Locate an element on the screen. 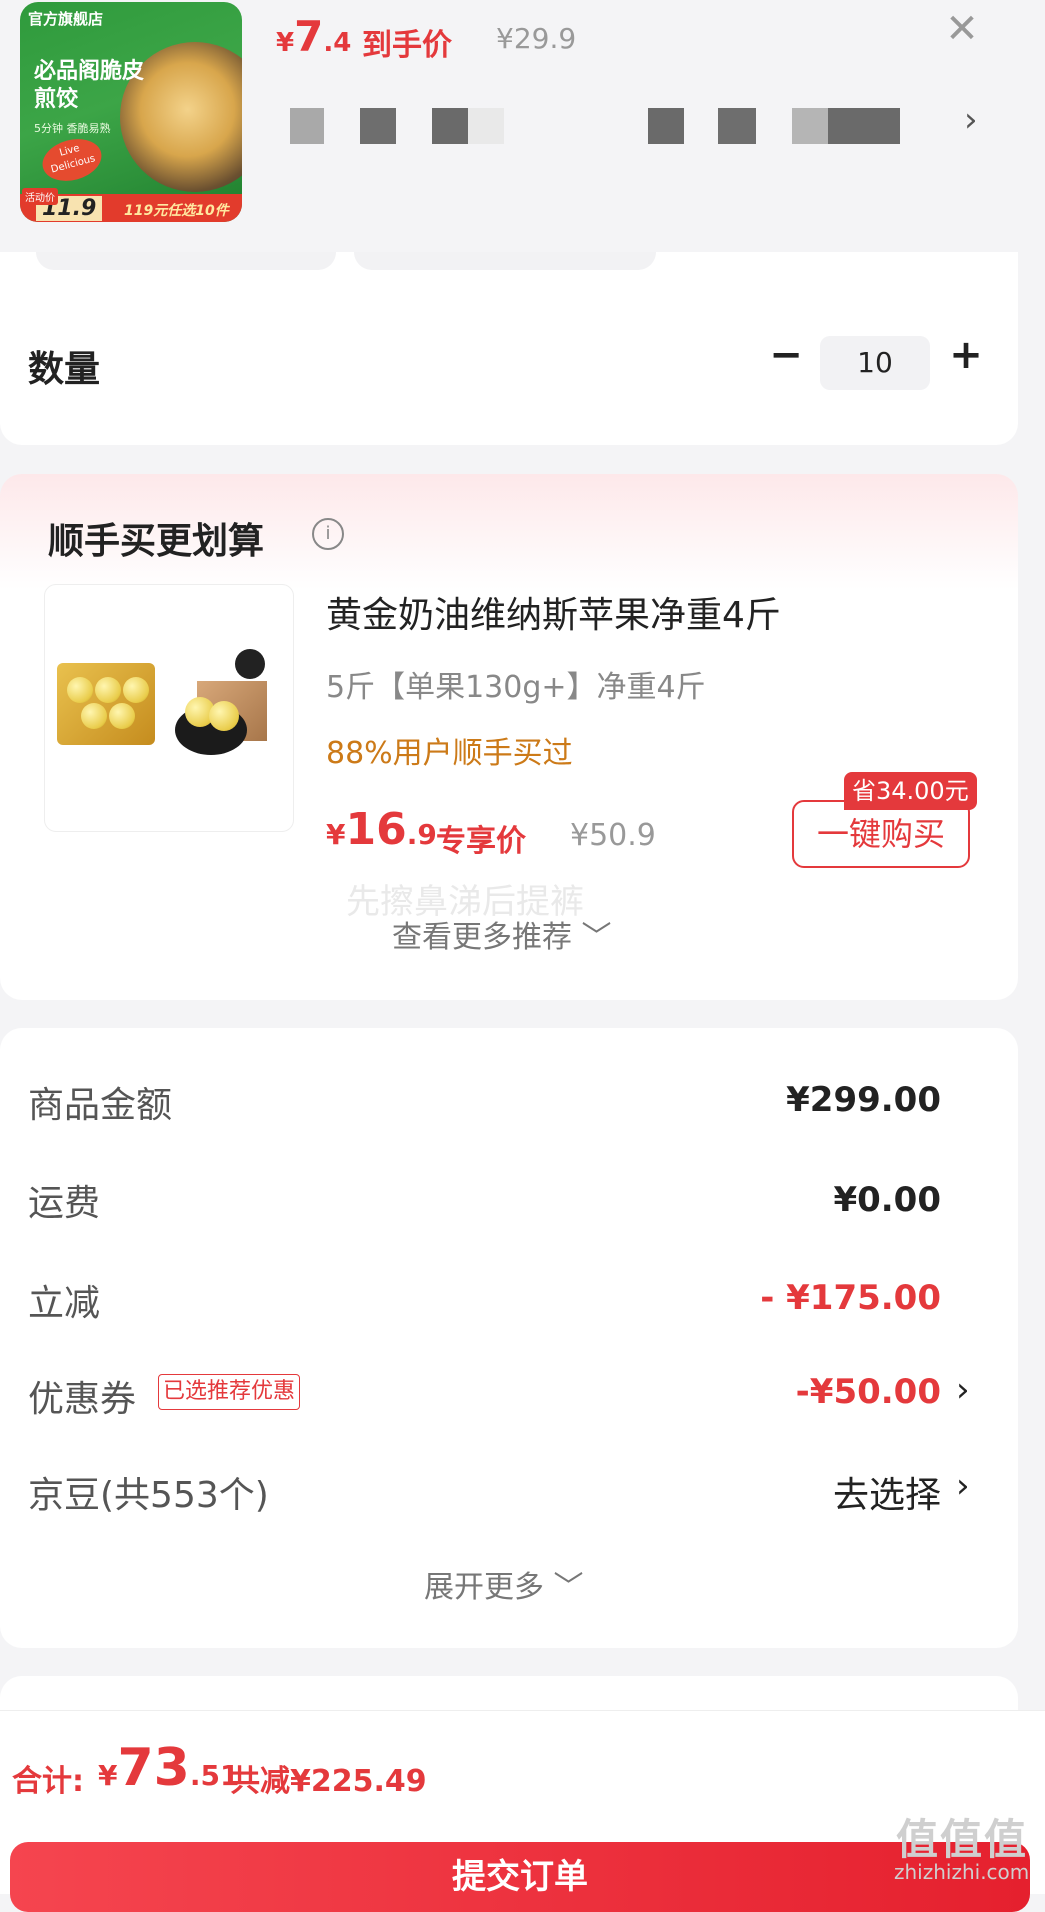 The image size is (1045, 1912). expand-more-link: 展开更多 ﹀ is located at coordinates (504, 1584).